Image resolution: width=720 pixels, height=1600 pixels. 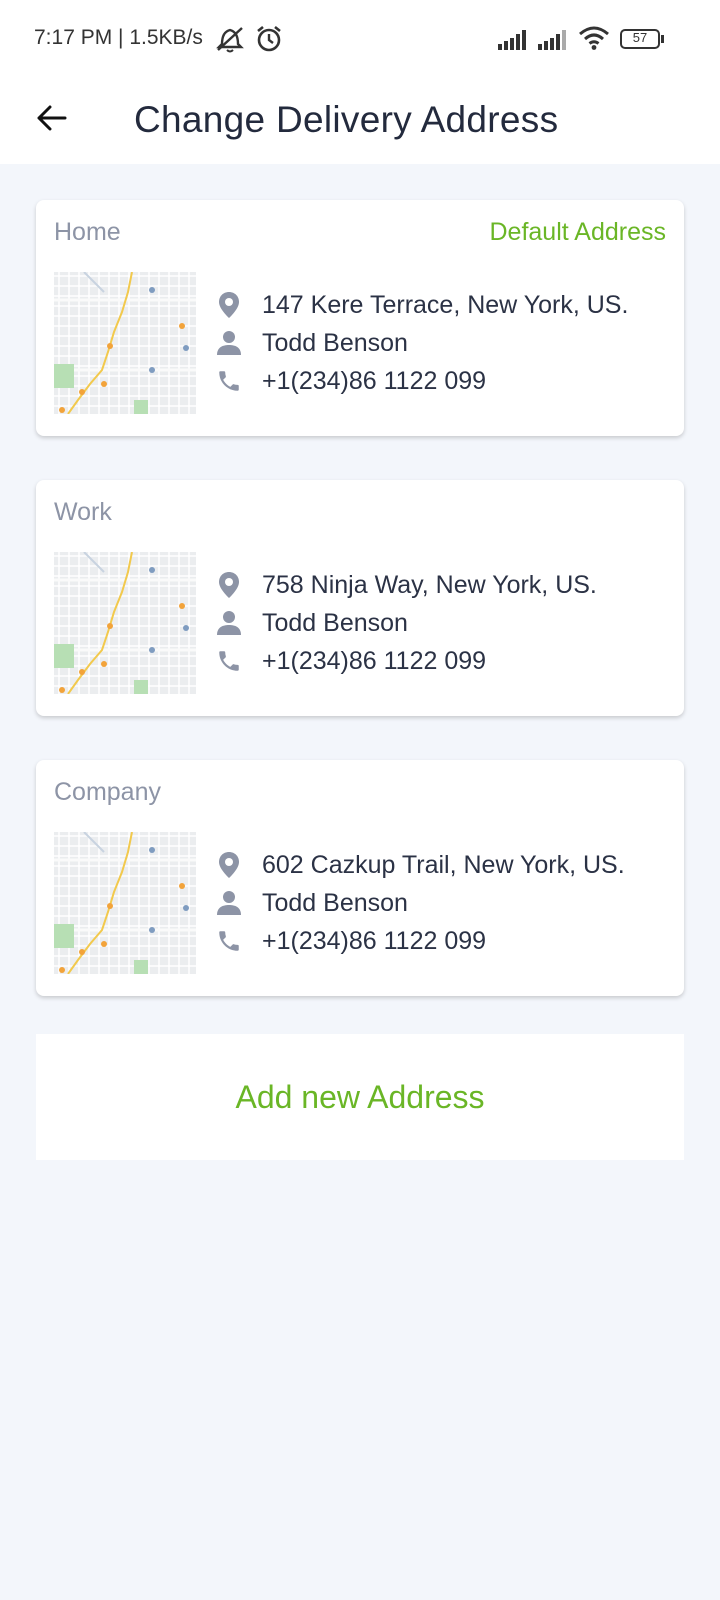 What do you see at coordinates (640, 37) in the screenshot?
I see `battery-level: 57` at bounding box center [640, 37].